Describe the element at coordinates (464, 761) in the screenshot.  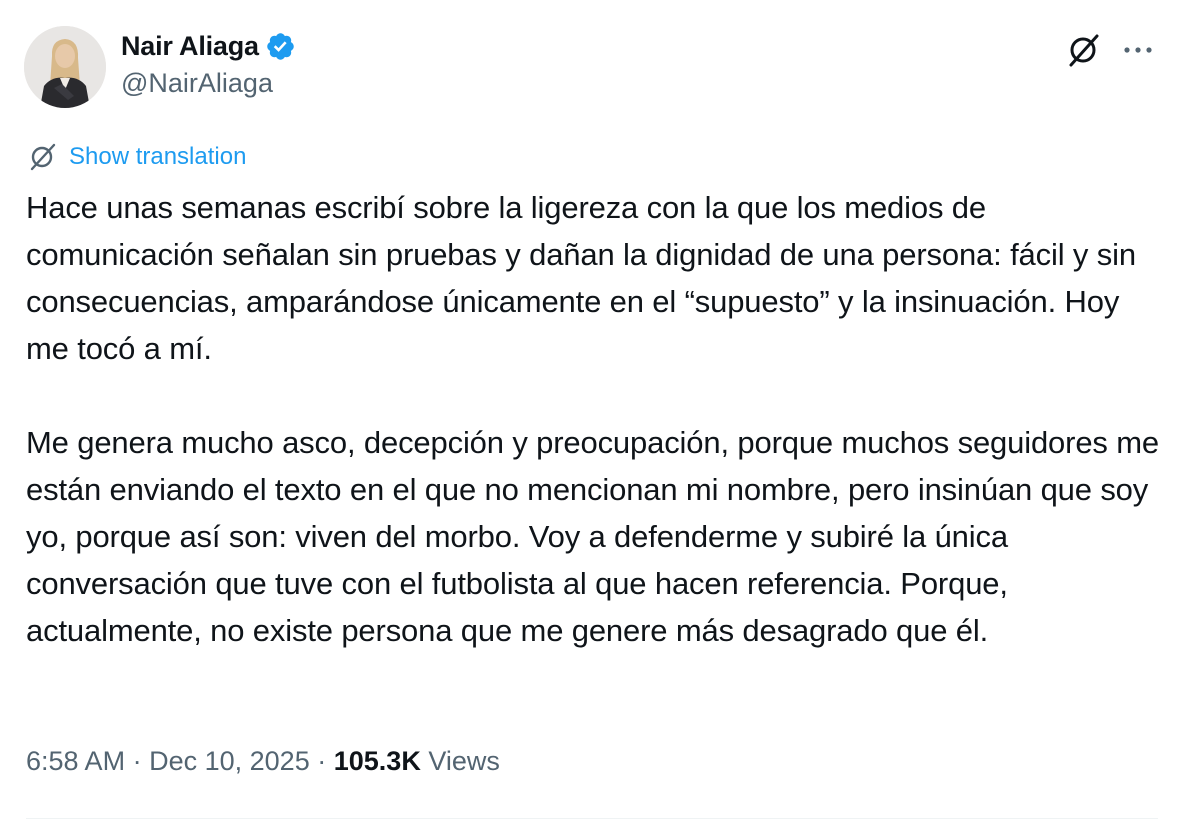
I see `views-label: Views` at that location.